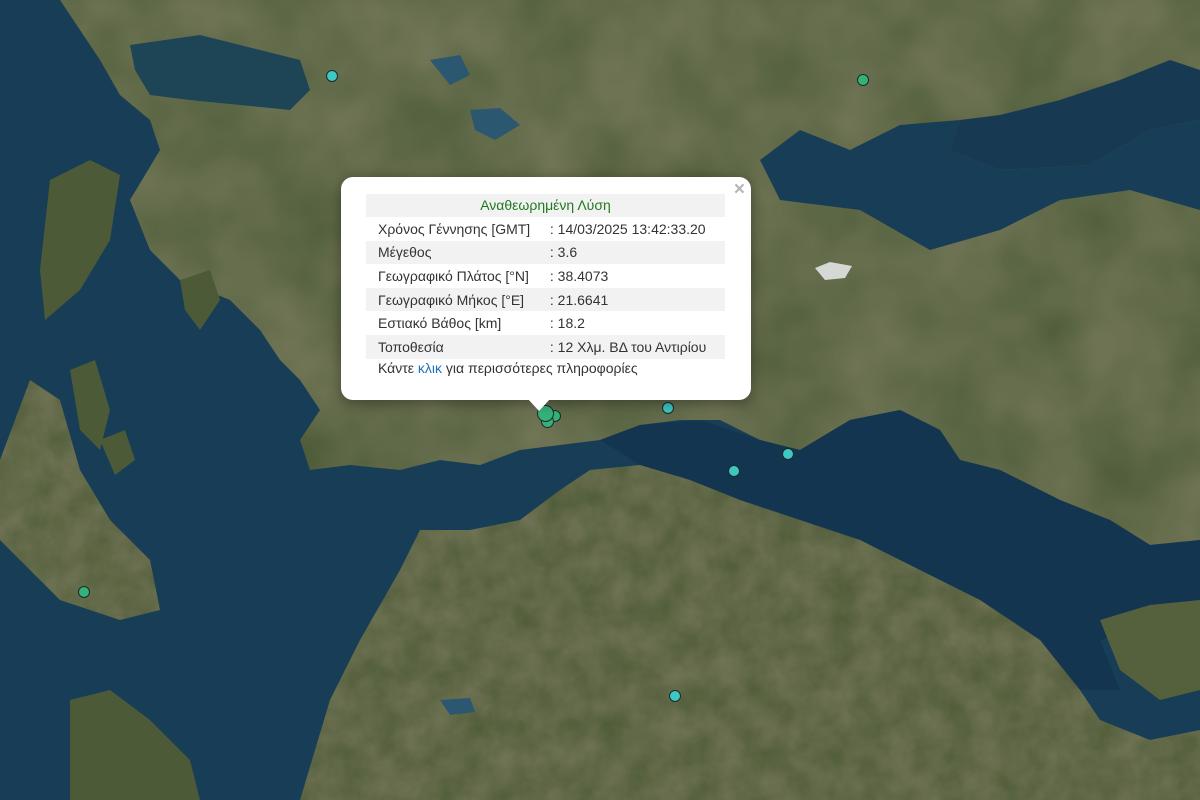 This screenshot has height=800, width=1200. I want to click on more-info-prefix: Κάντε, so click(398, 368).